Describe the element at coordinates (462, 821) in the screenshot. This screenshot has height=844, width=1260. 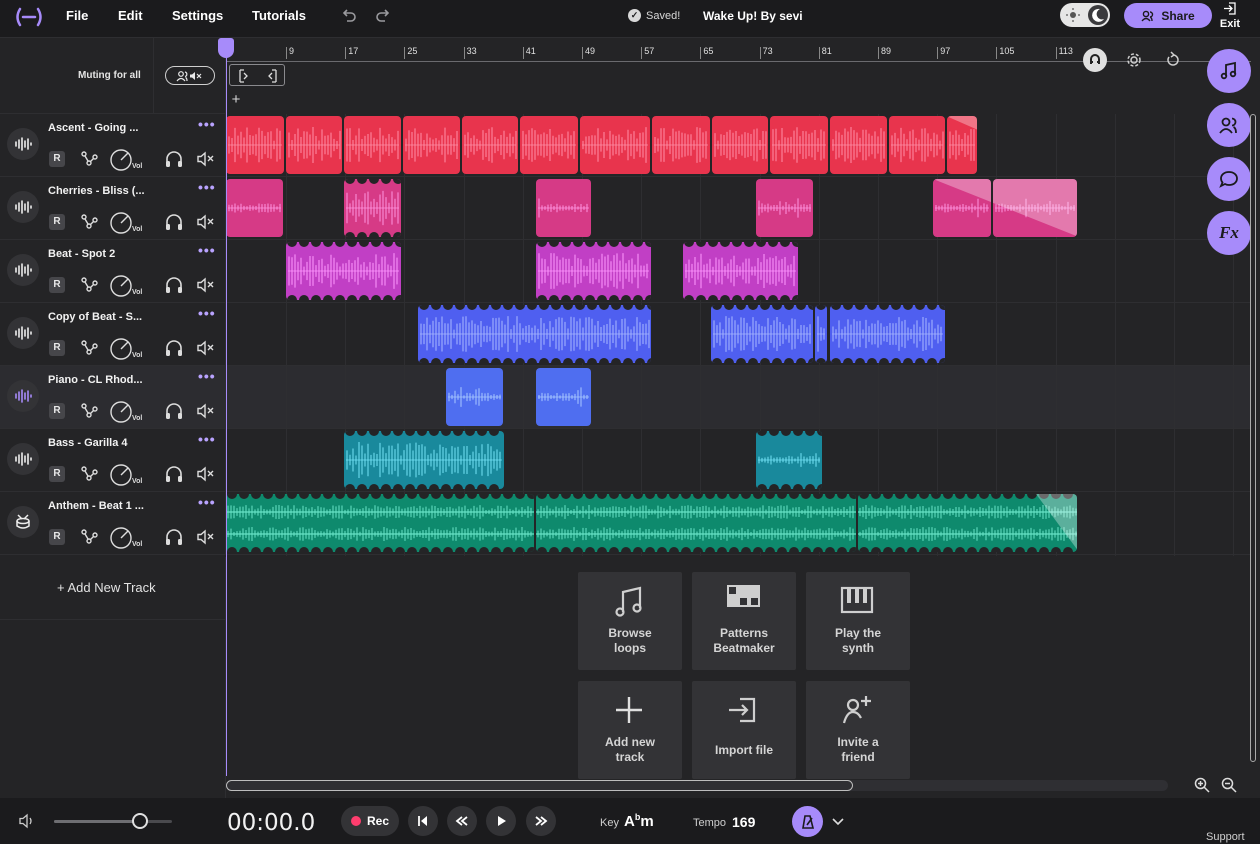
I see `rewind-button` at that location.